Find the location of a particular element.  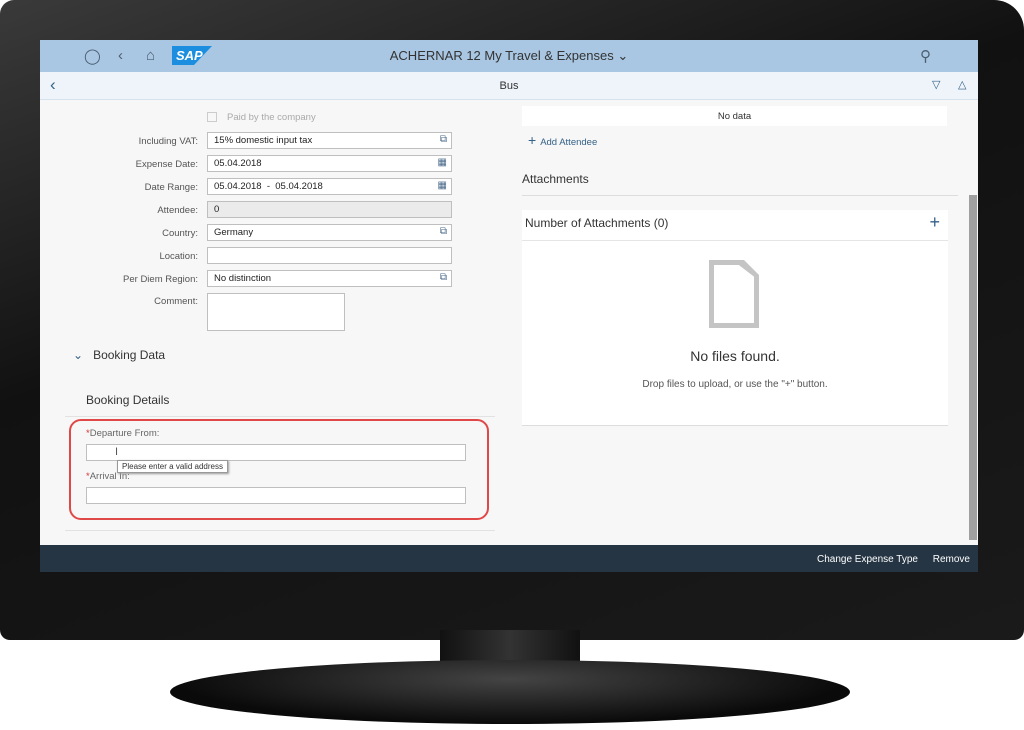

date-range-value: 05.04.2018 - 05.04.2018 is located at coordinates (268, 186).